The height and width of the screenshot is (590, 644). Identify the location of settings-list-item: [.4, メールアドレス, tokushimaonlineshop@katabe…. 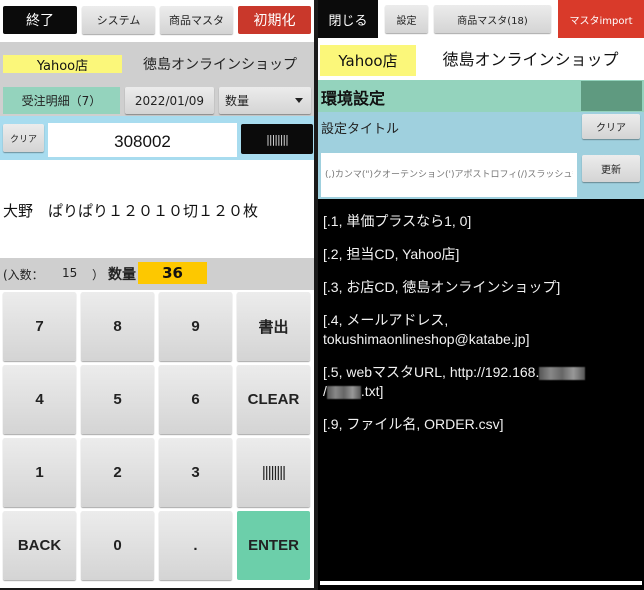
(481, 330).